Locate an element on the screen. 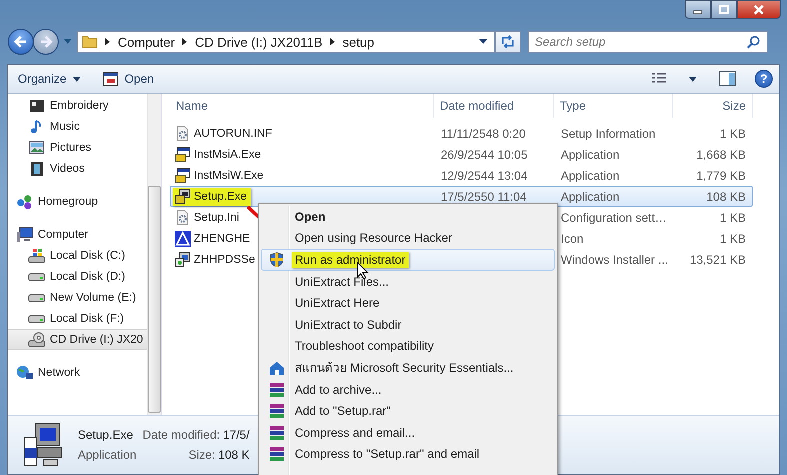  file-name: InstMsiA.Exe is located at coordinates (228, 154).